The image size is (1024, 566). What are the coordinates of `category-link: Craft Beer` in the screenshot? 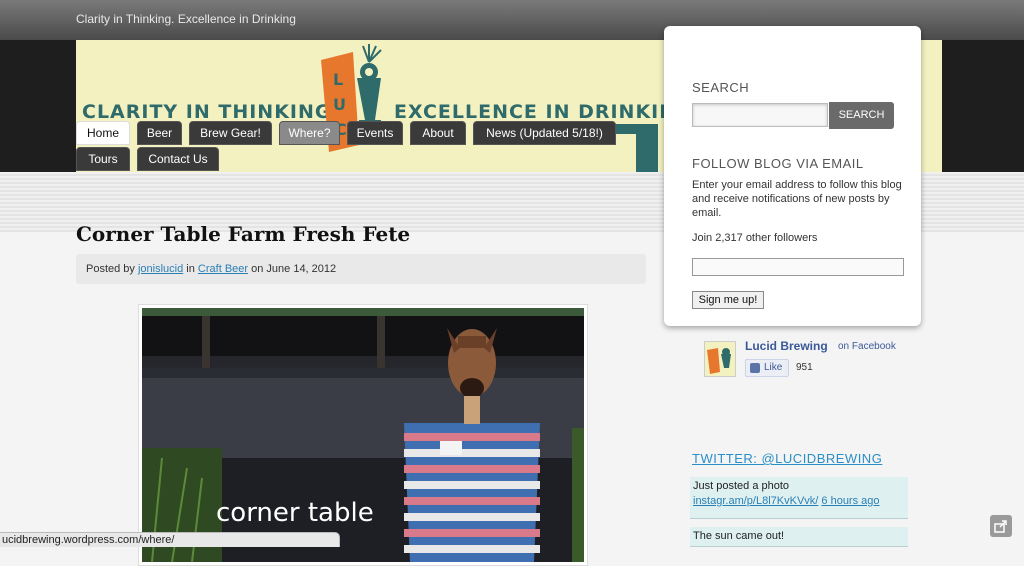 It's located at (223, 269).